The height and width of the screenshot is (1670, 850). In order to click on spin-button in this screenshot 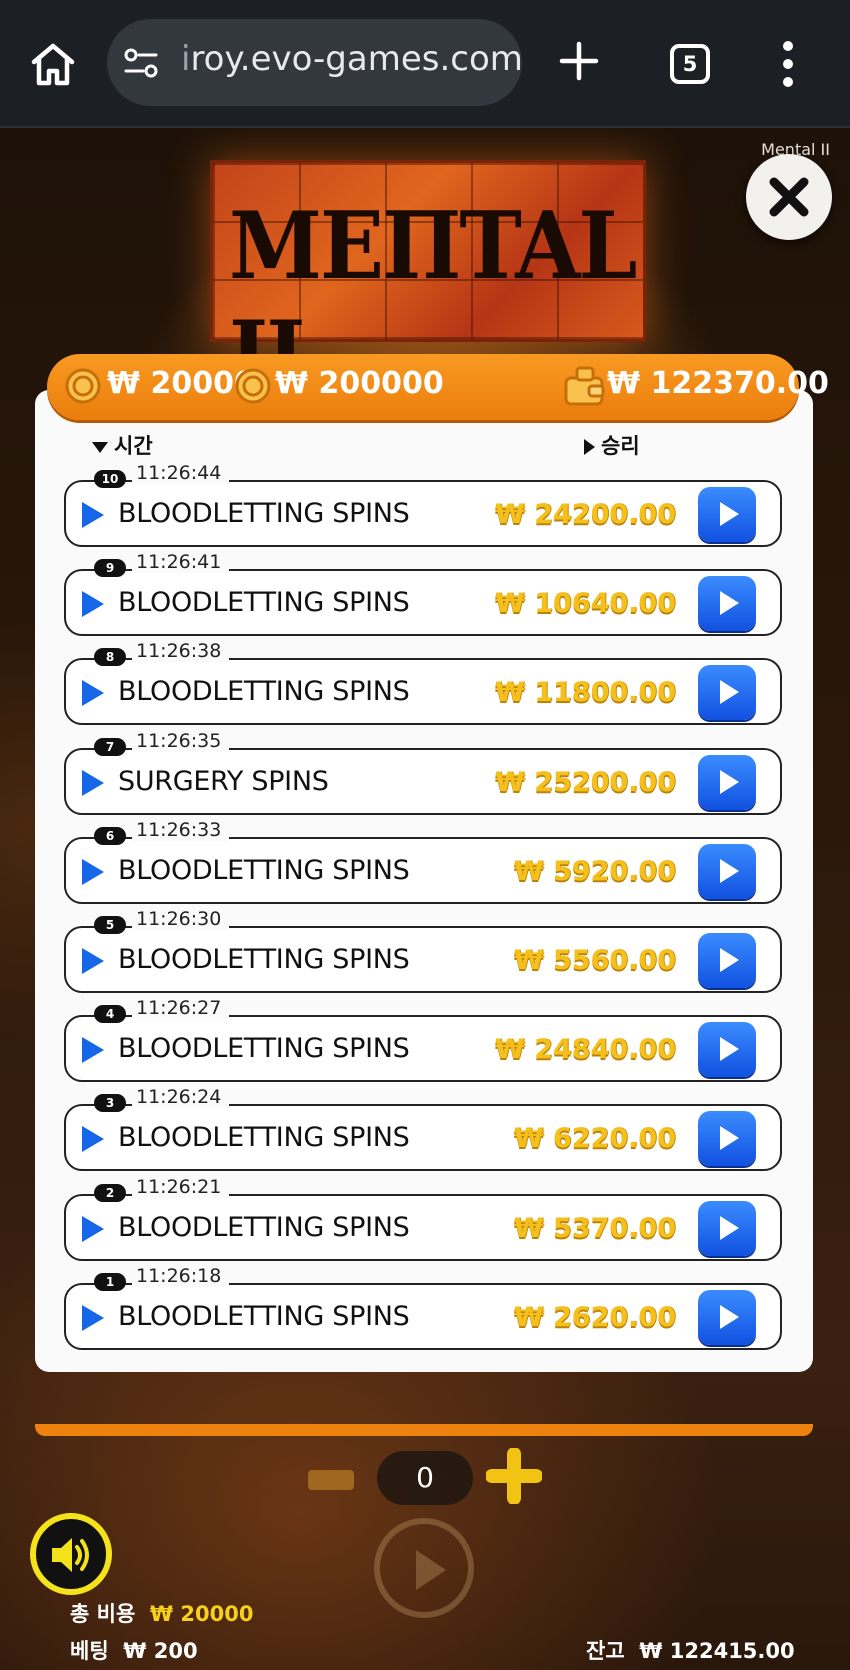, I will do `click(424, 1568)`.